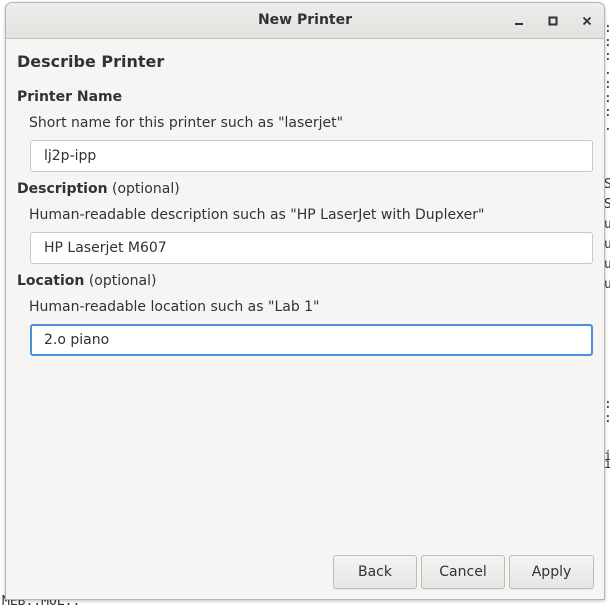 This screenshot has width=610, height=609. What do you see at coordinates (143, 189) in the screenshot?
I see `description-optional: (optional)` at bounding box center [143, 189].